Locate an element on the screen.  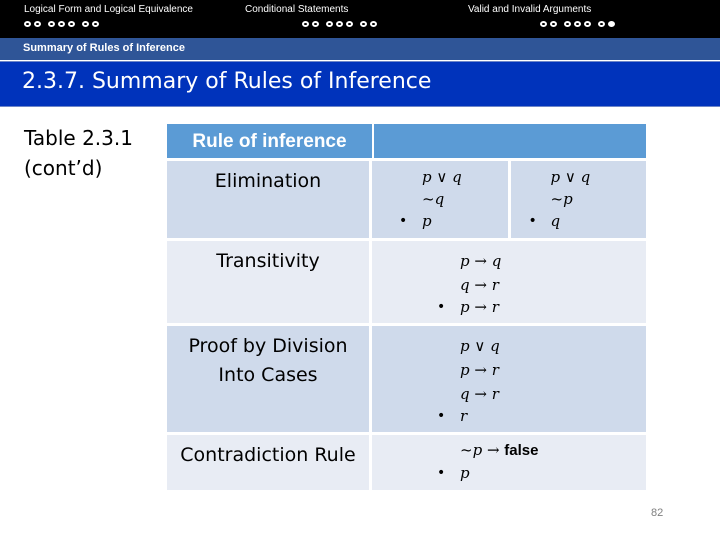
rule-form: p ∨ q ~p • q is located at coordinates (577, 199).